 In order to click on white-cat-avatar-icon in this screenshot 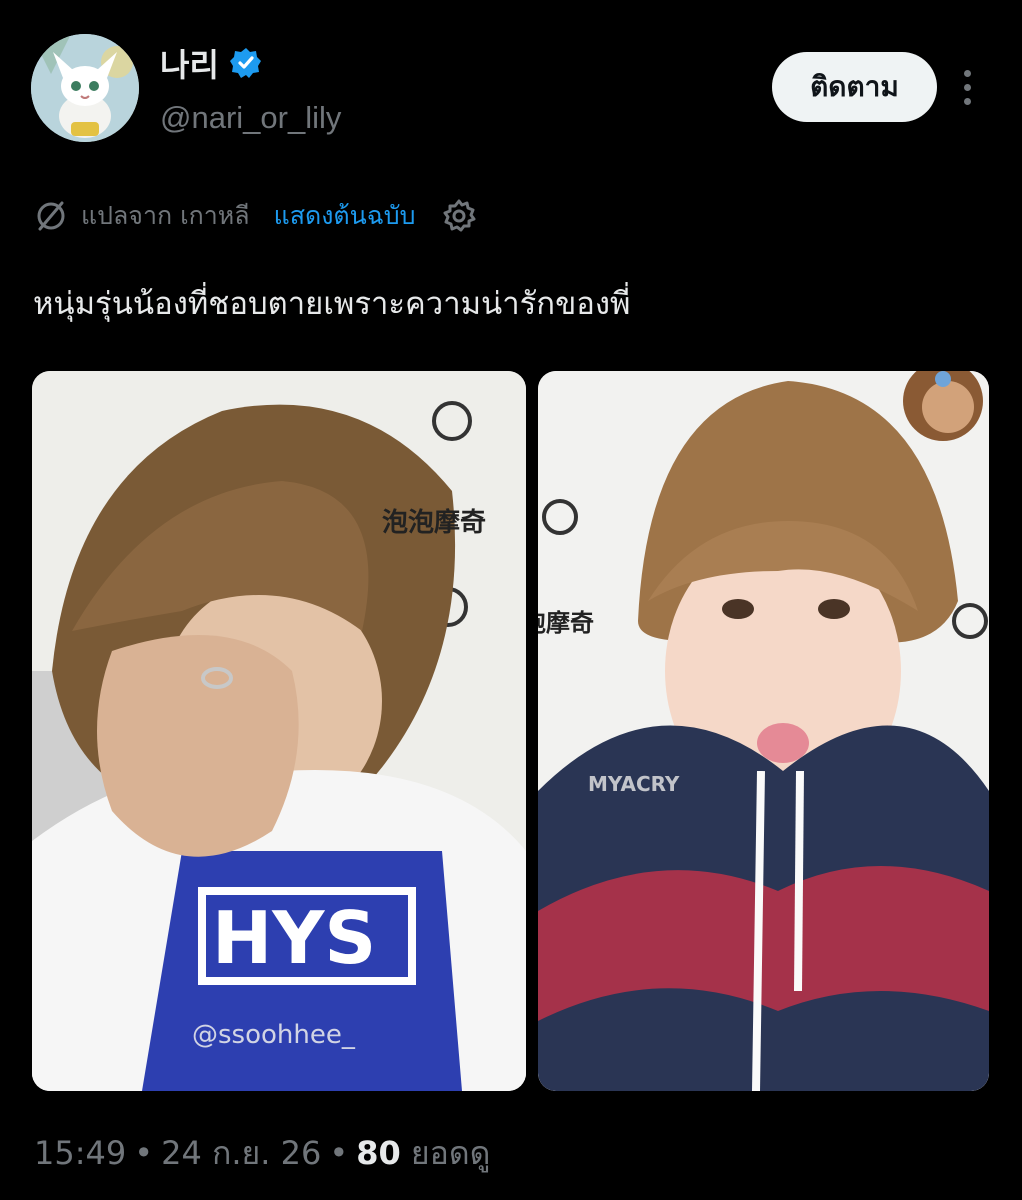, I will do `click(85, 88)`.